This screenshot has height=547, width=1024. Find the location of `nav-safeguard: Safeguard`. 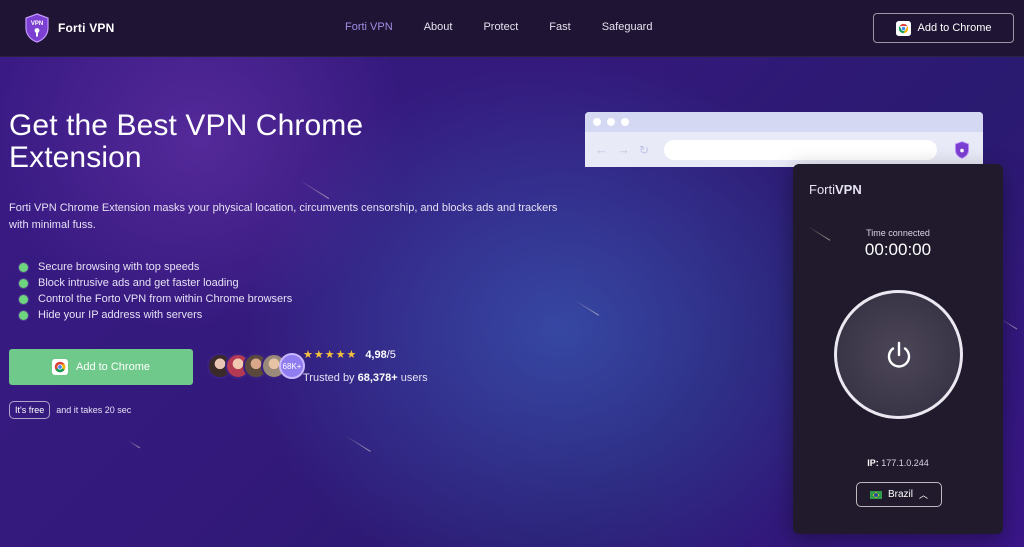

nav-safeguard: Safeguard is located at coordinates (627, 27).